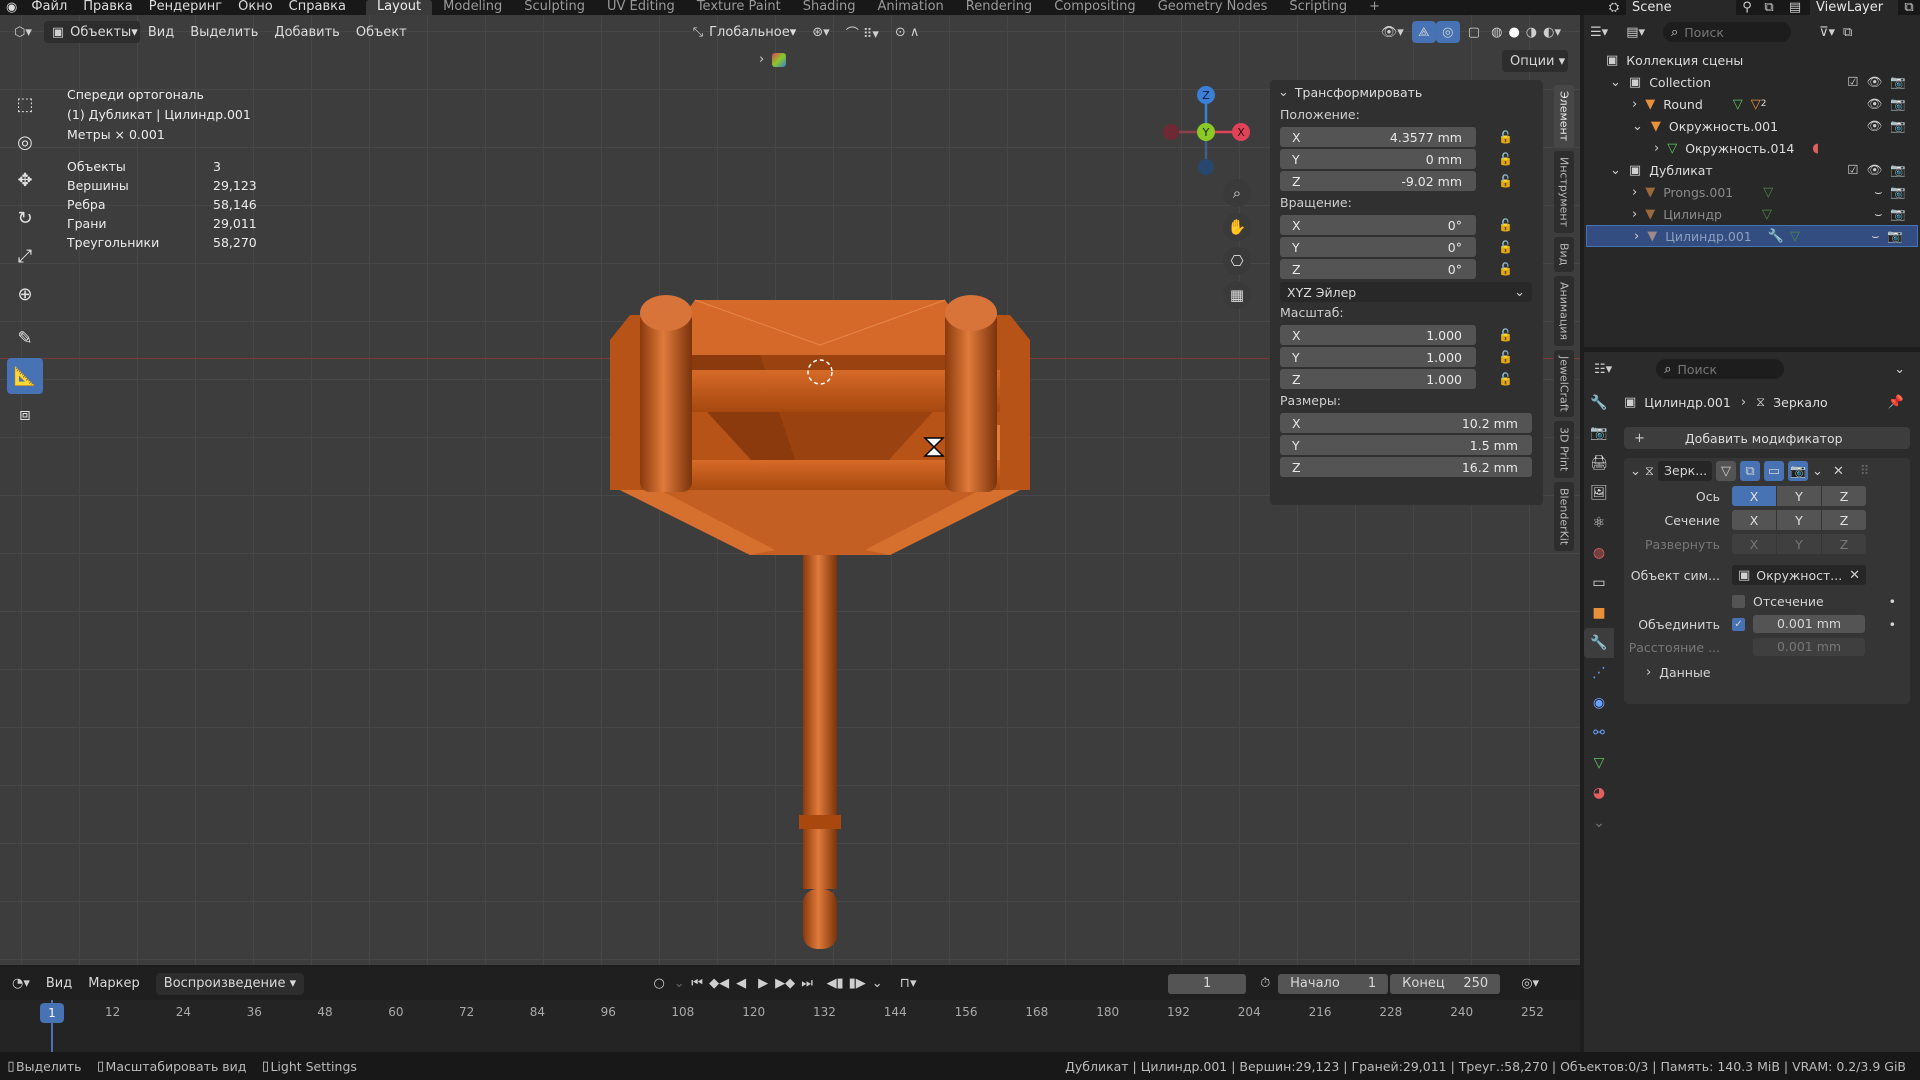  Describe the element at coordinates (1752, 60) in the screenshot. I see `outliner-row-scene-collection: ▣ Коллекция сцены` at that location.